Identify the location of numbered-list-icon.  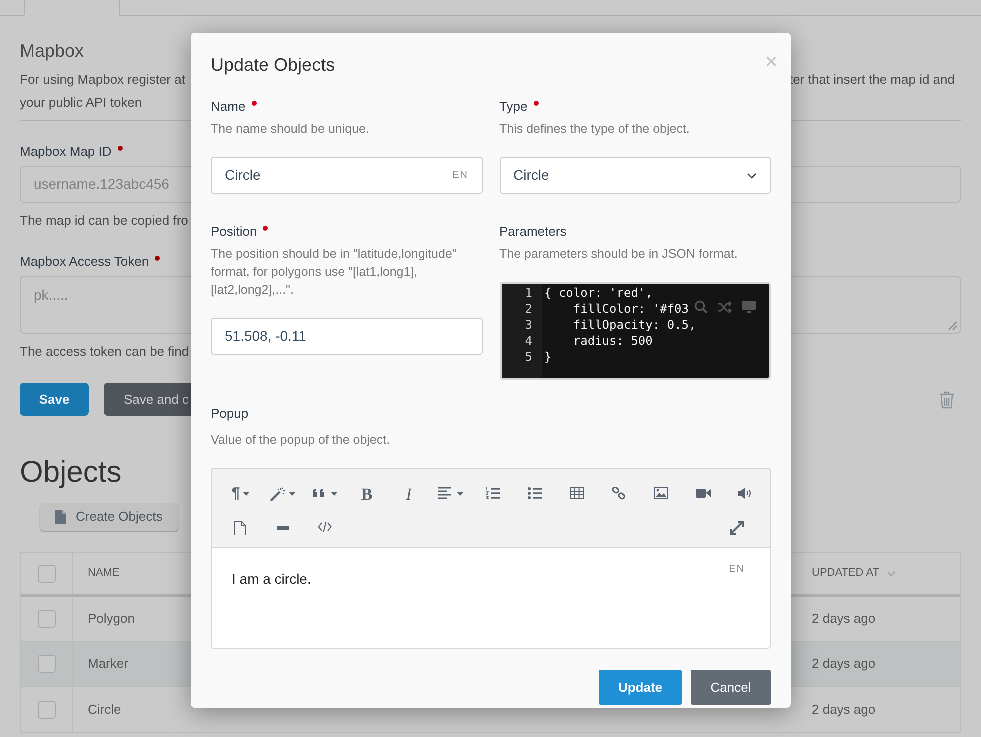
(493, 494).